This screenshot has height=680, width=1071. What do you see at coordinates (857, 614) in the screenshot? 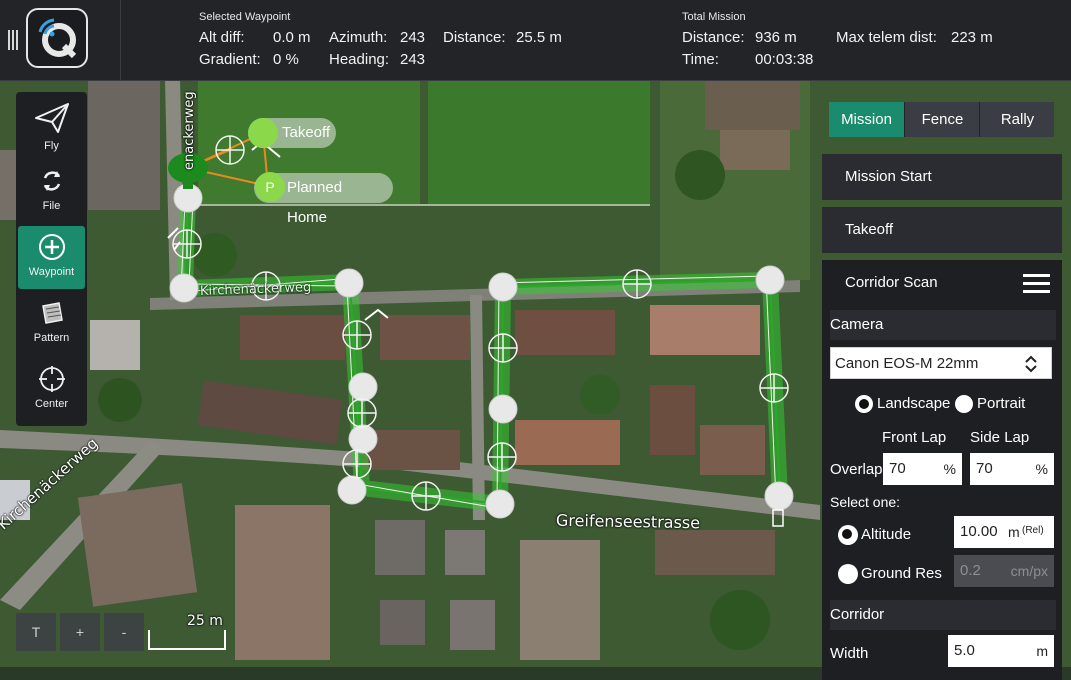
I see `corridor-section-label: Corridor` at bounding box center [857, 614].